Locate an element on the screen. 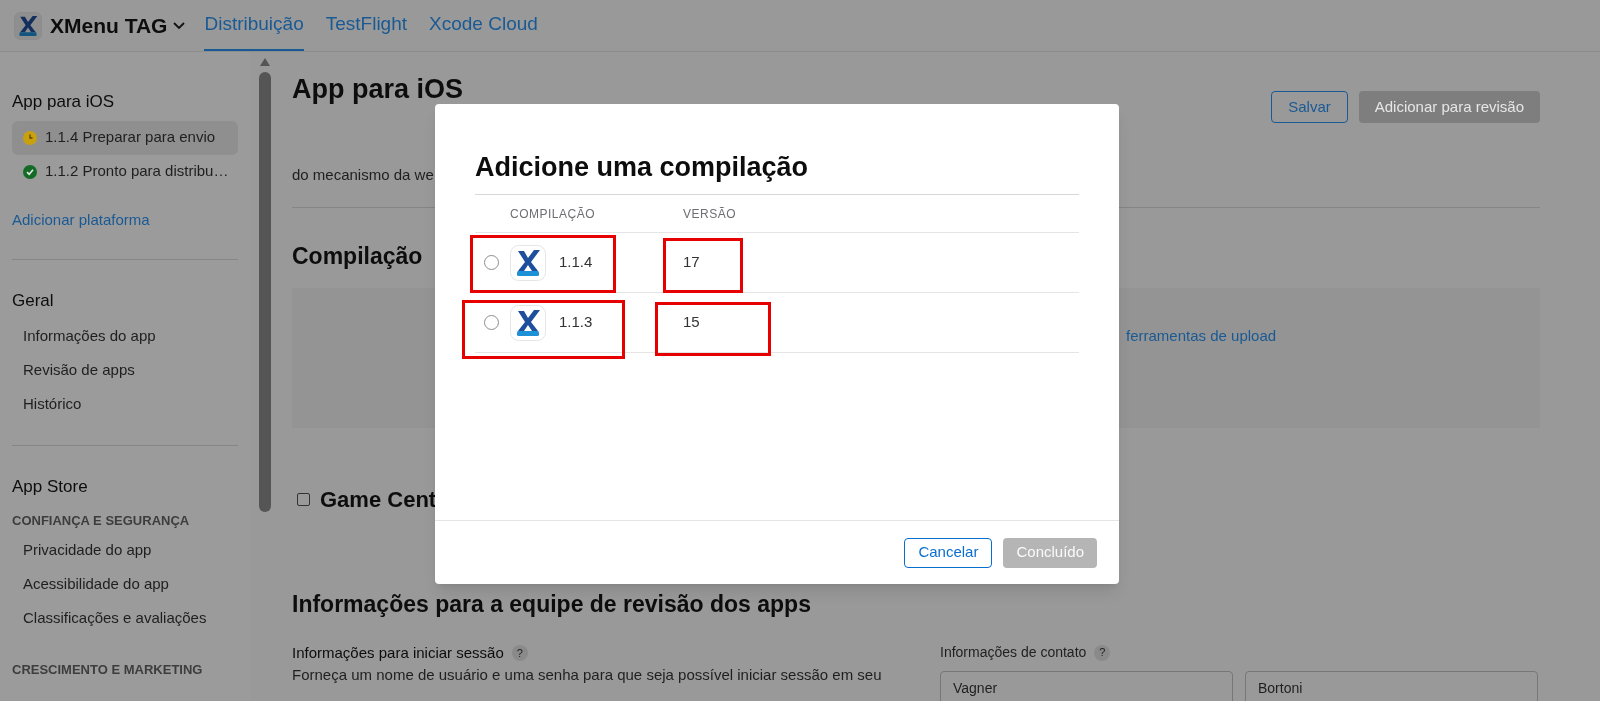  page-title: App para iOS is located at coordinates (378, 89).